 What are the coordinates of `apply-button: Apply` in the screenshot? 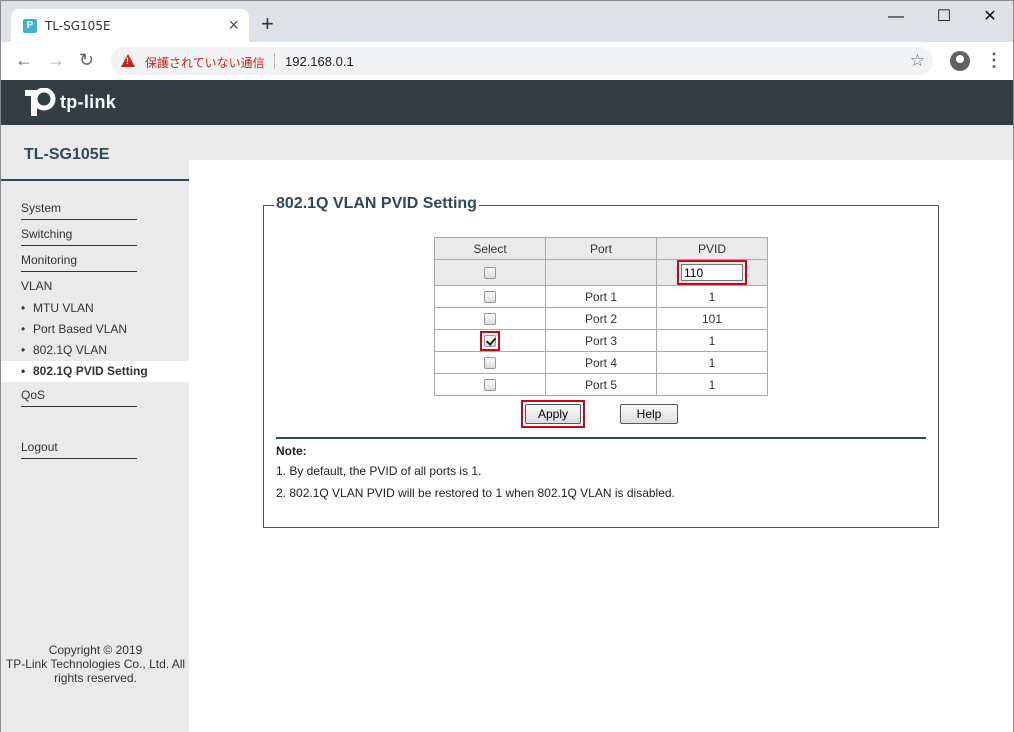 It's located at (553, 414).